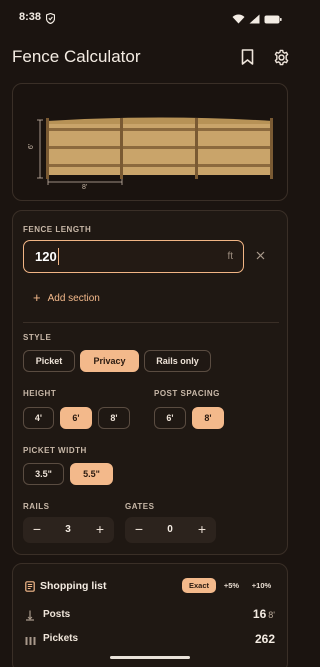 This screenshot has width=320, height=667. Describe the element at coordinates (264, 639) in the screenshot. I see `shopping-row-value: 262` at that location.